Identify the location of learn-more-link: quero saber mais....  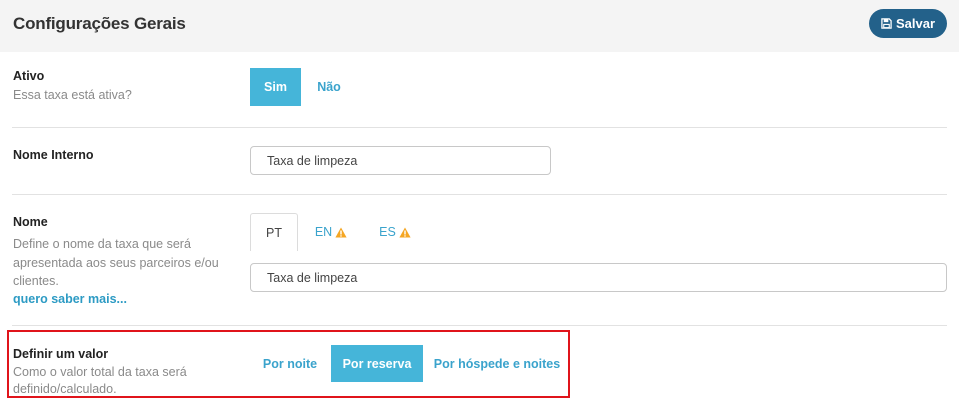
(70, 299).